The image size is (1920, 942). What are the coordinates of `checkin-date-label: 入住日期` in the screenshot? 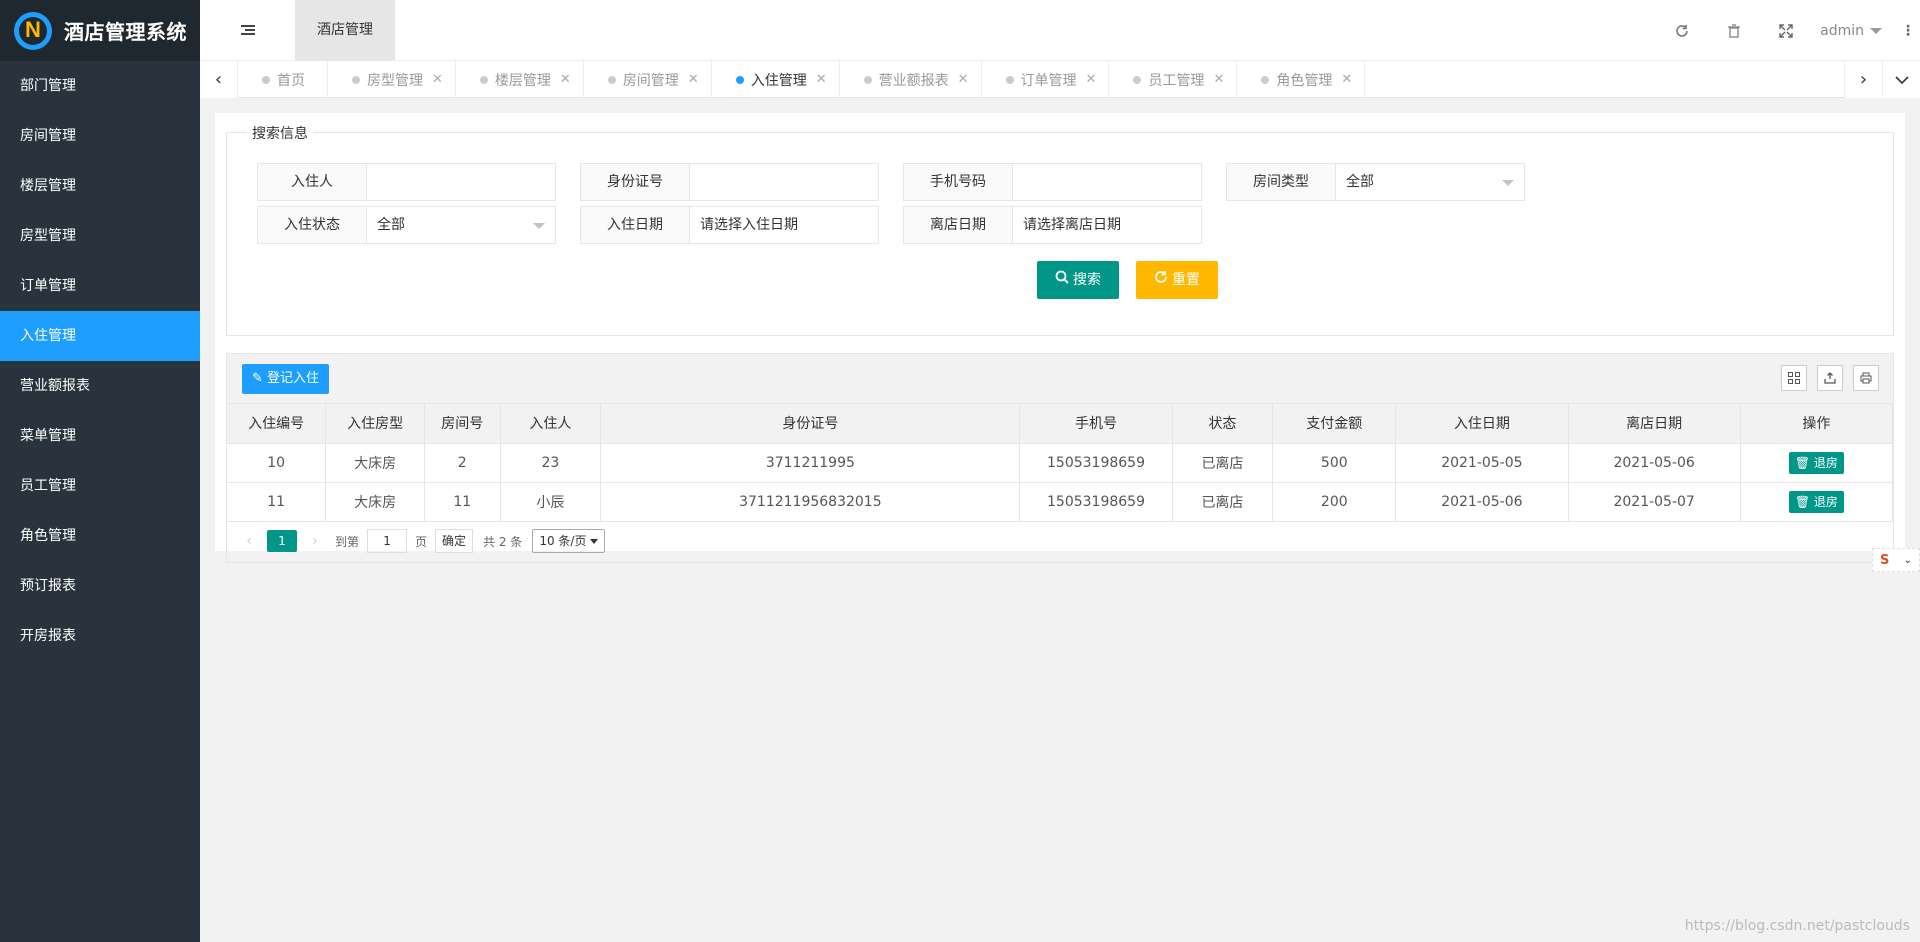 It's located at (635, 225).